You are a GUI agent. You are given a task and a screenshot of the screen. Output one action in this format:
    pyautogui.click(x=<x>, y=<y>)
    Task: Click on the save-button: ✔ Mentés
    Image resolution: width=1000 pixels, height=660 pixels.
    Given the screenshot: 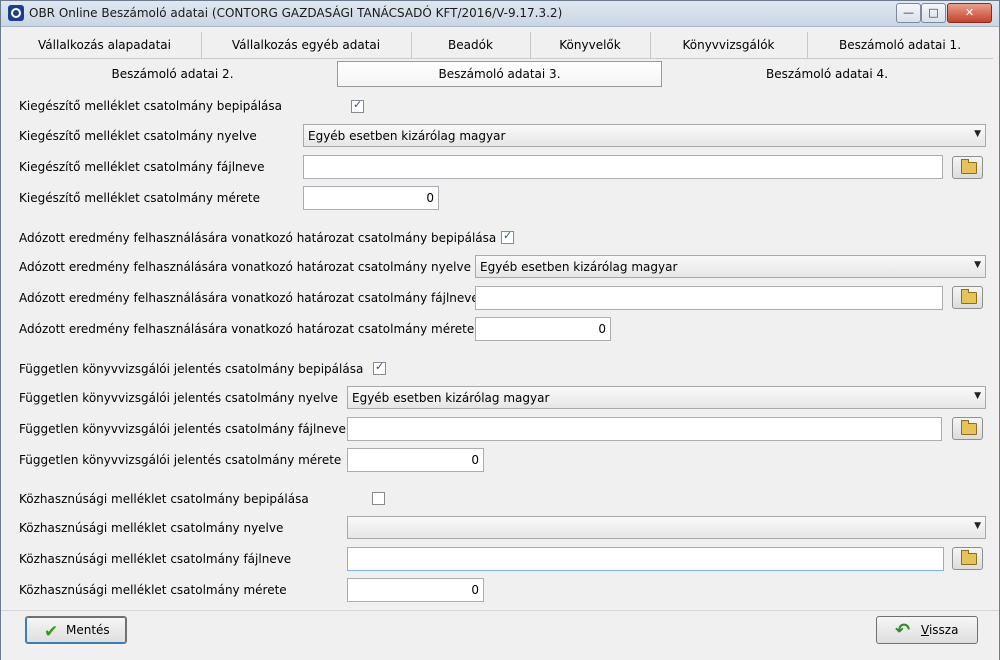 What is the action you would take?
    pyautogui.click(x=76, y=630)
    